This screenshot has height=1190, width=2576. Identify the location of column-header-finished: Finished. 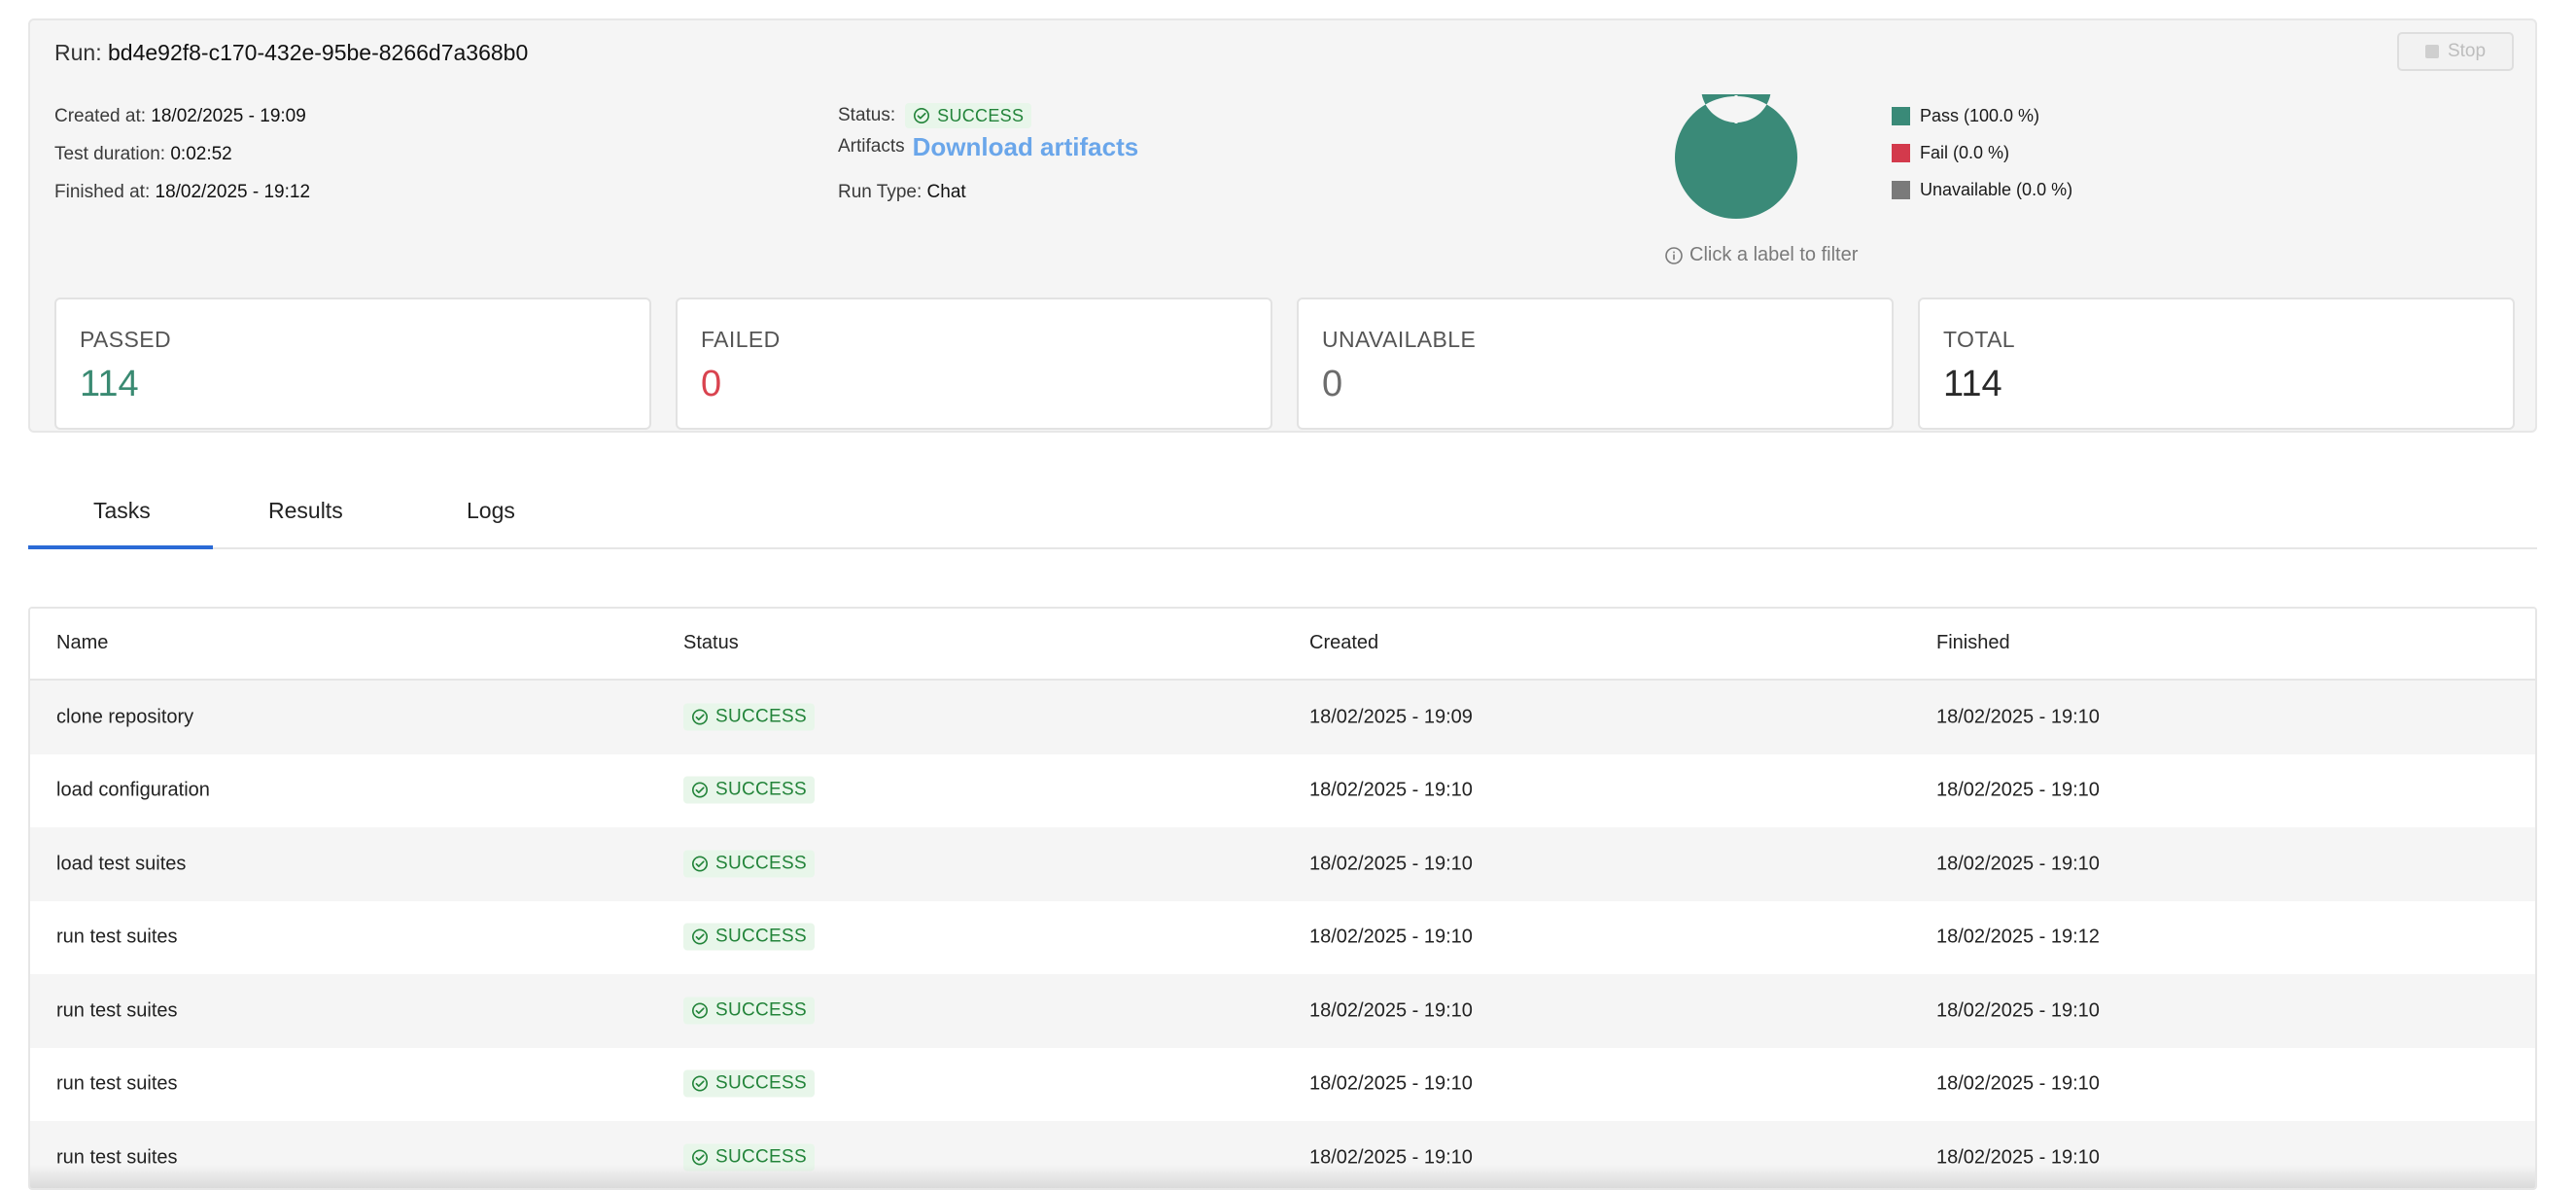
(1973, 643).